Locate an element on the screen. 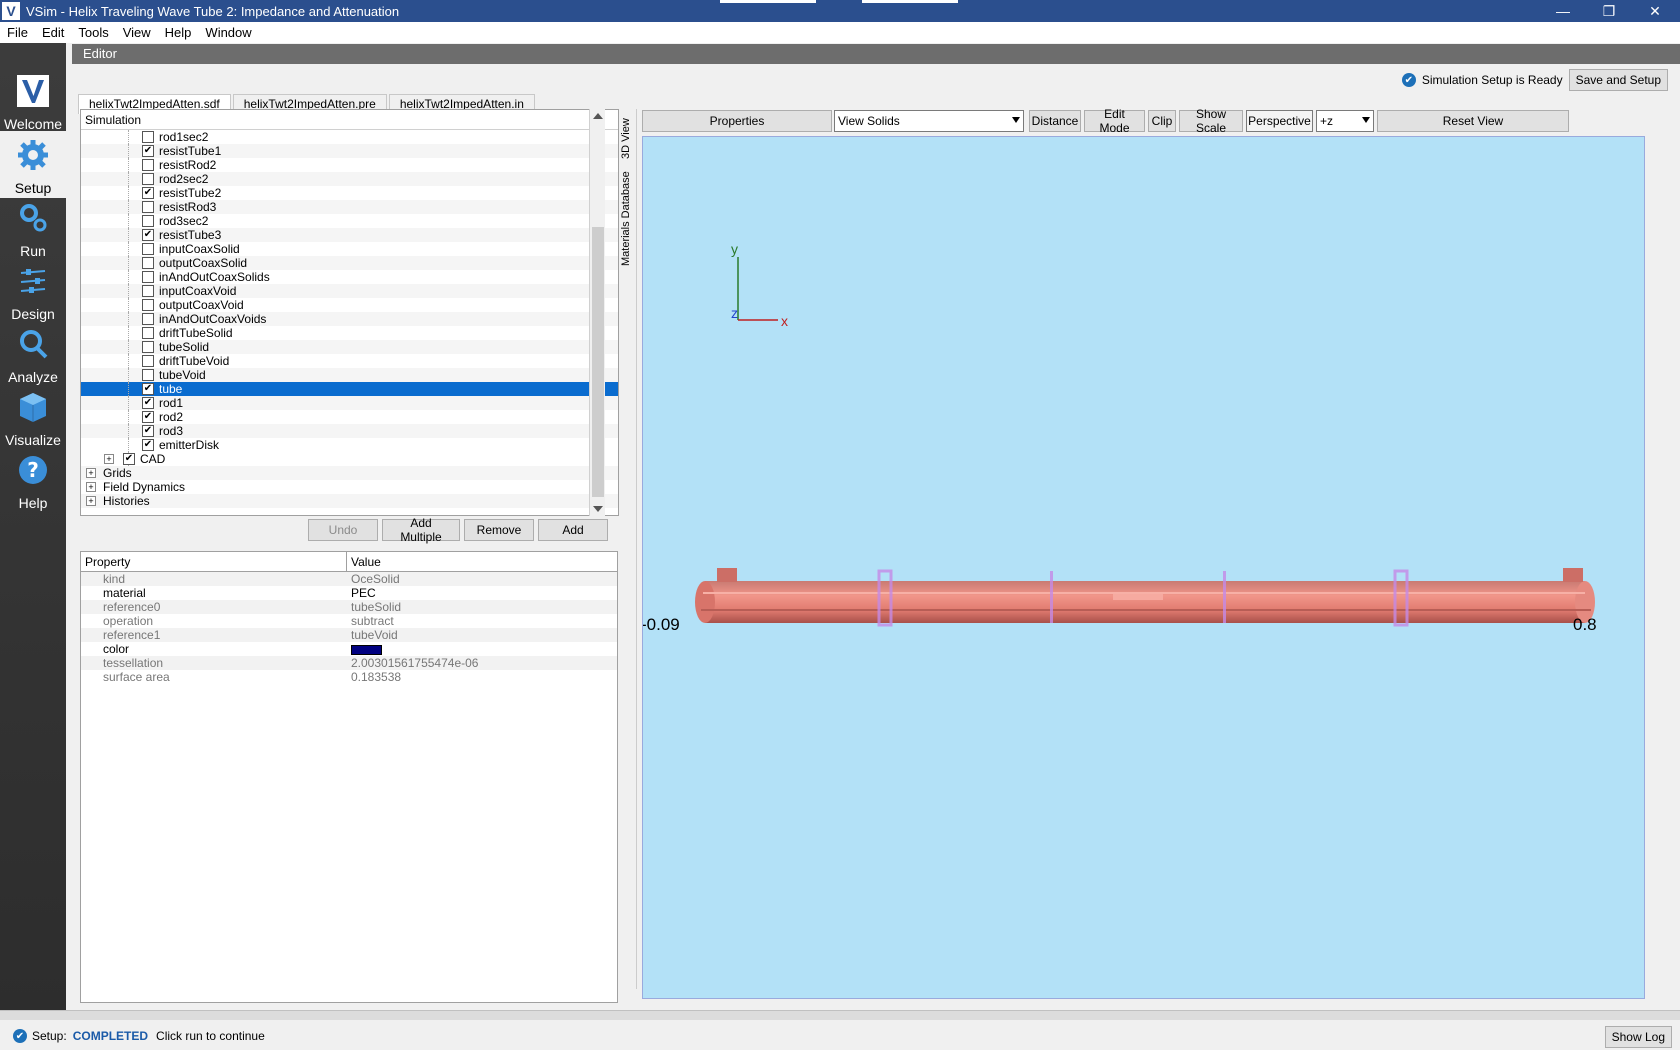 The width and height of the screenshot is (1680, 1050). nav-welcome: Welcome is located at coordinates (33, 100).